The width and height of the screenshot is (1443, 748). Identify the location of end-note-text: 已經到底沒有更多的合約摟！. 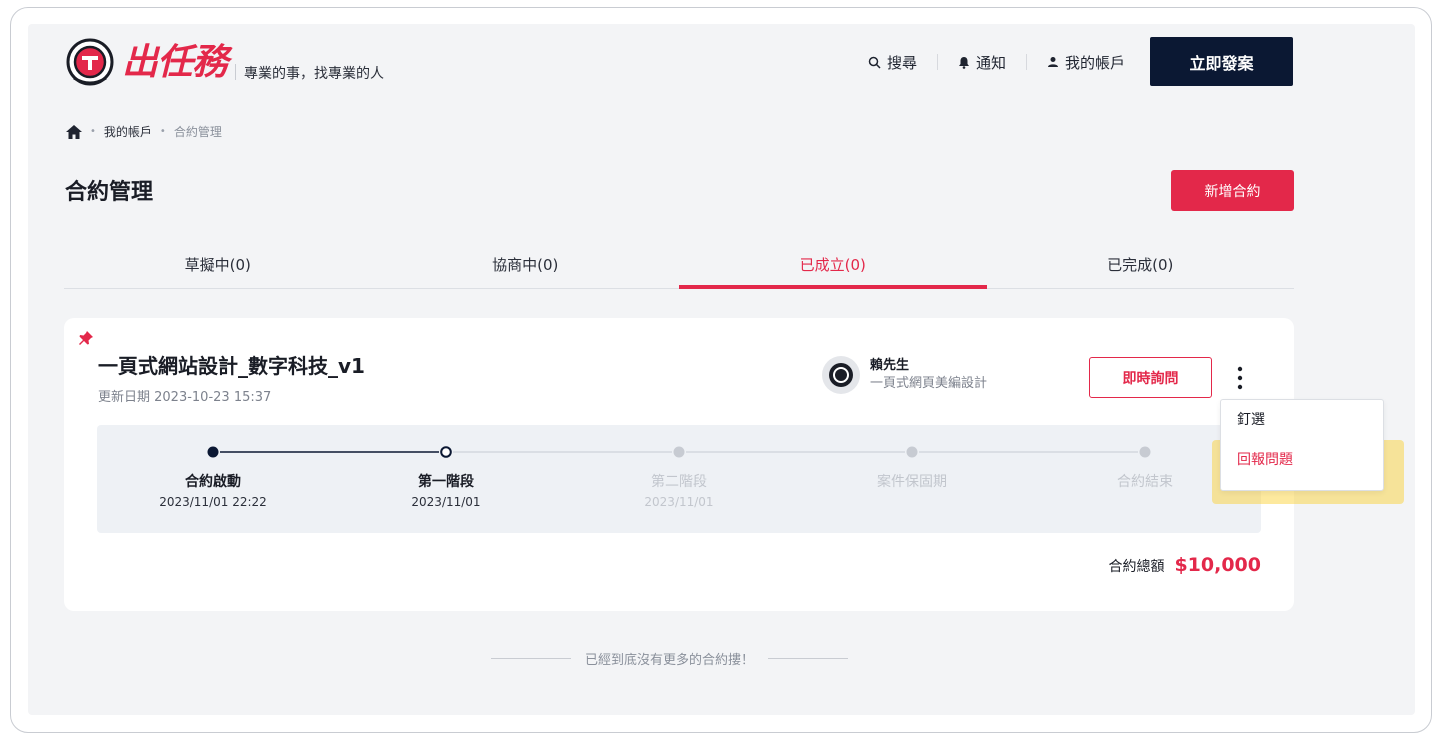
(670, 660).